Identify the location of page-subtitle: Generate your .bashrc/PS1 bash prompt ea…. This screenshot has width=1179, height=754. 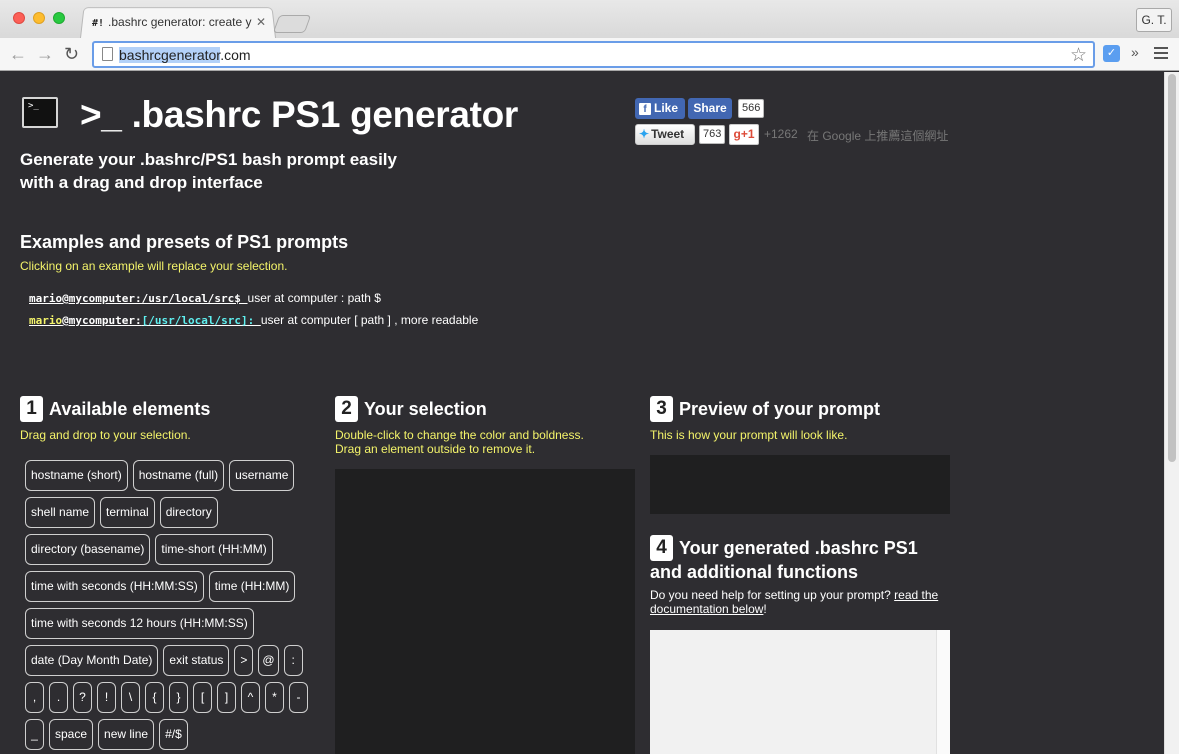
(240, 171).